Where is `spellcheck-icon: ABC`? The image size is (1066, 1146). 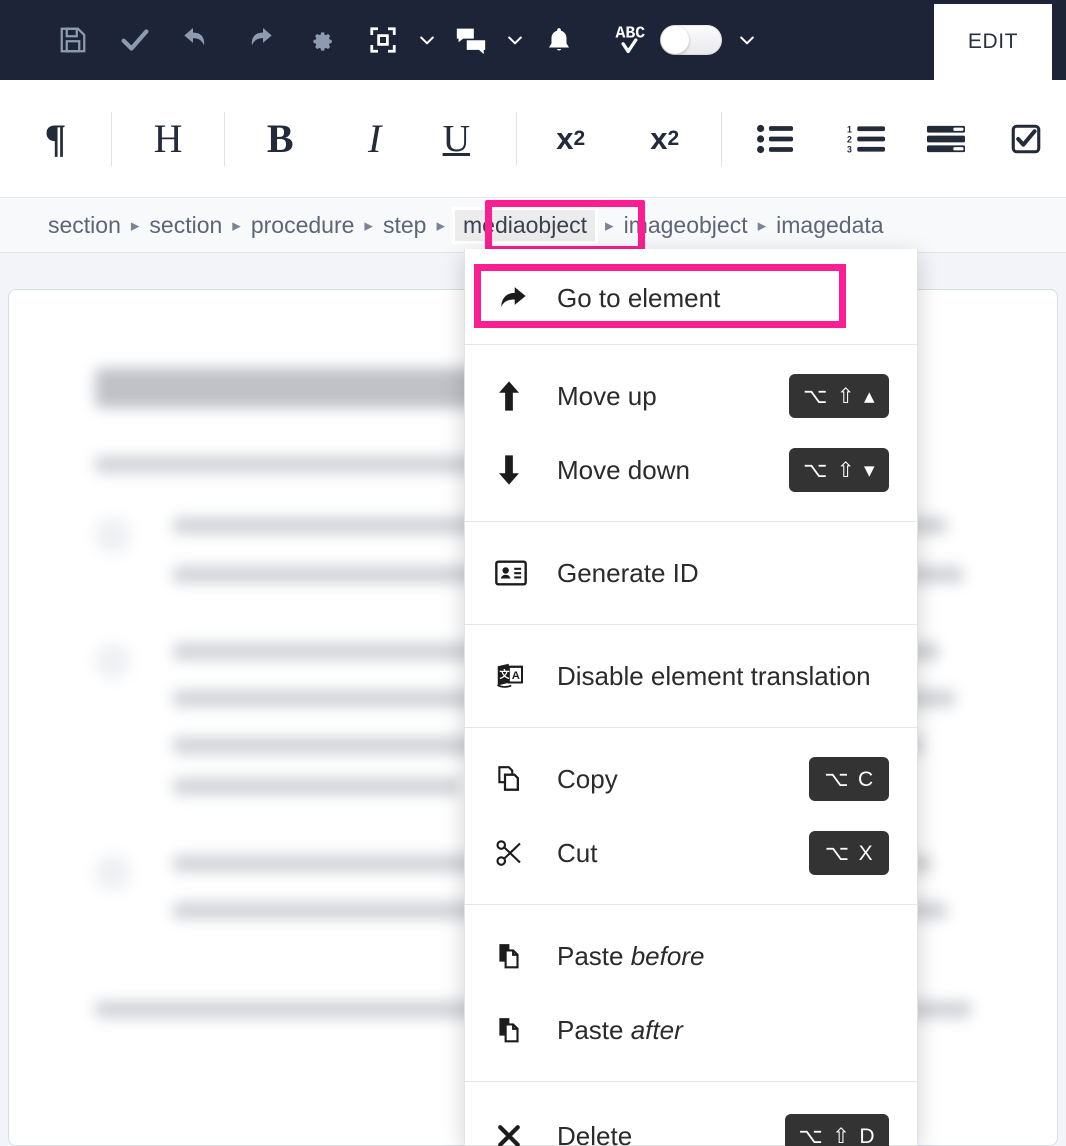 spellcheck-icon: ABC is located at coordinates (632, 40).